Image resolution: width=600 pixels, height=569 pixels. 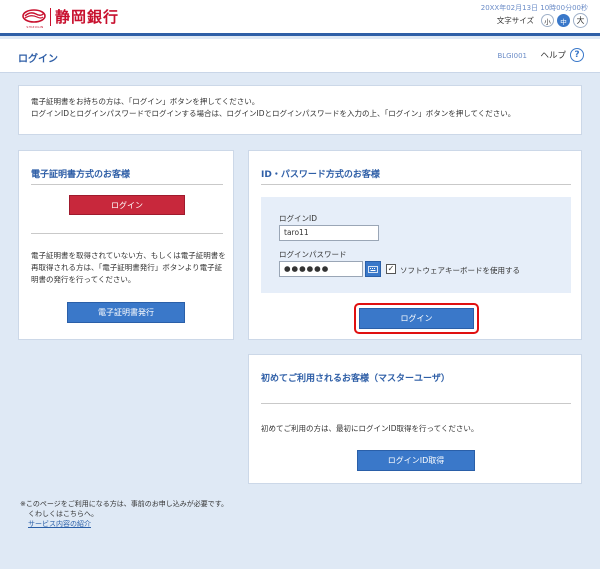 I want to click on help-label: ヘルプ, so click(x=553, y=56).